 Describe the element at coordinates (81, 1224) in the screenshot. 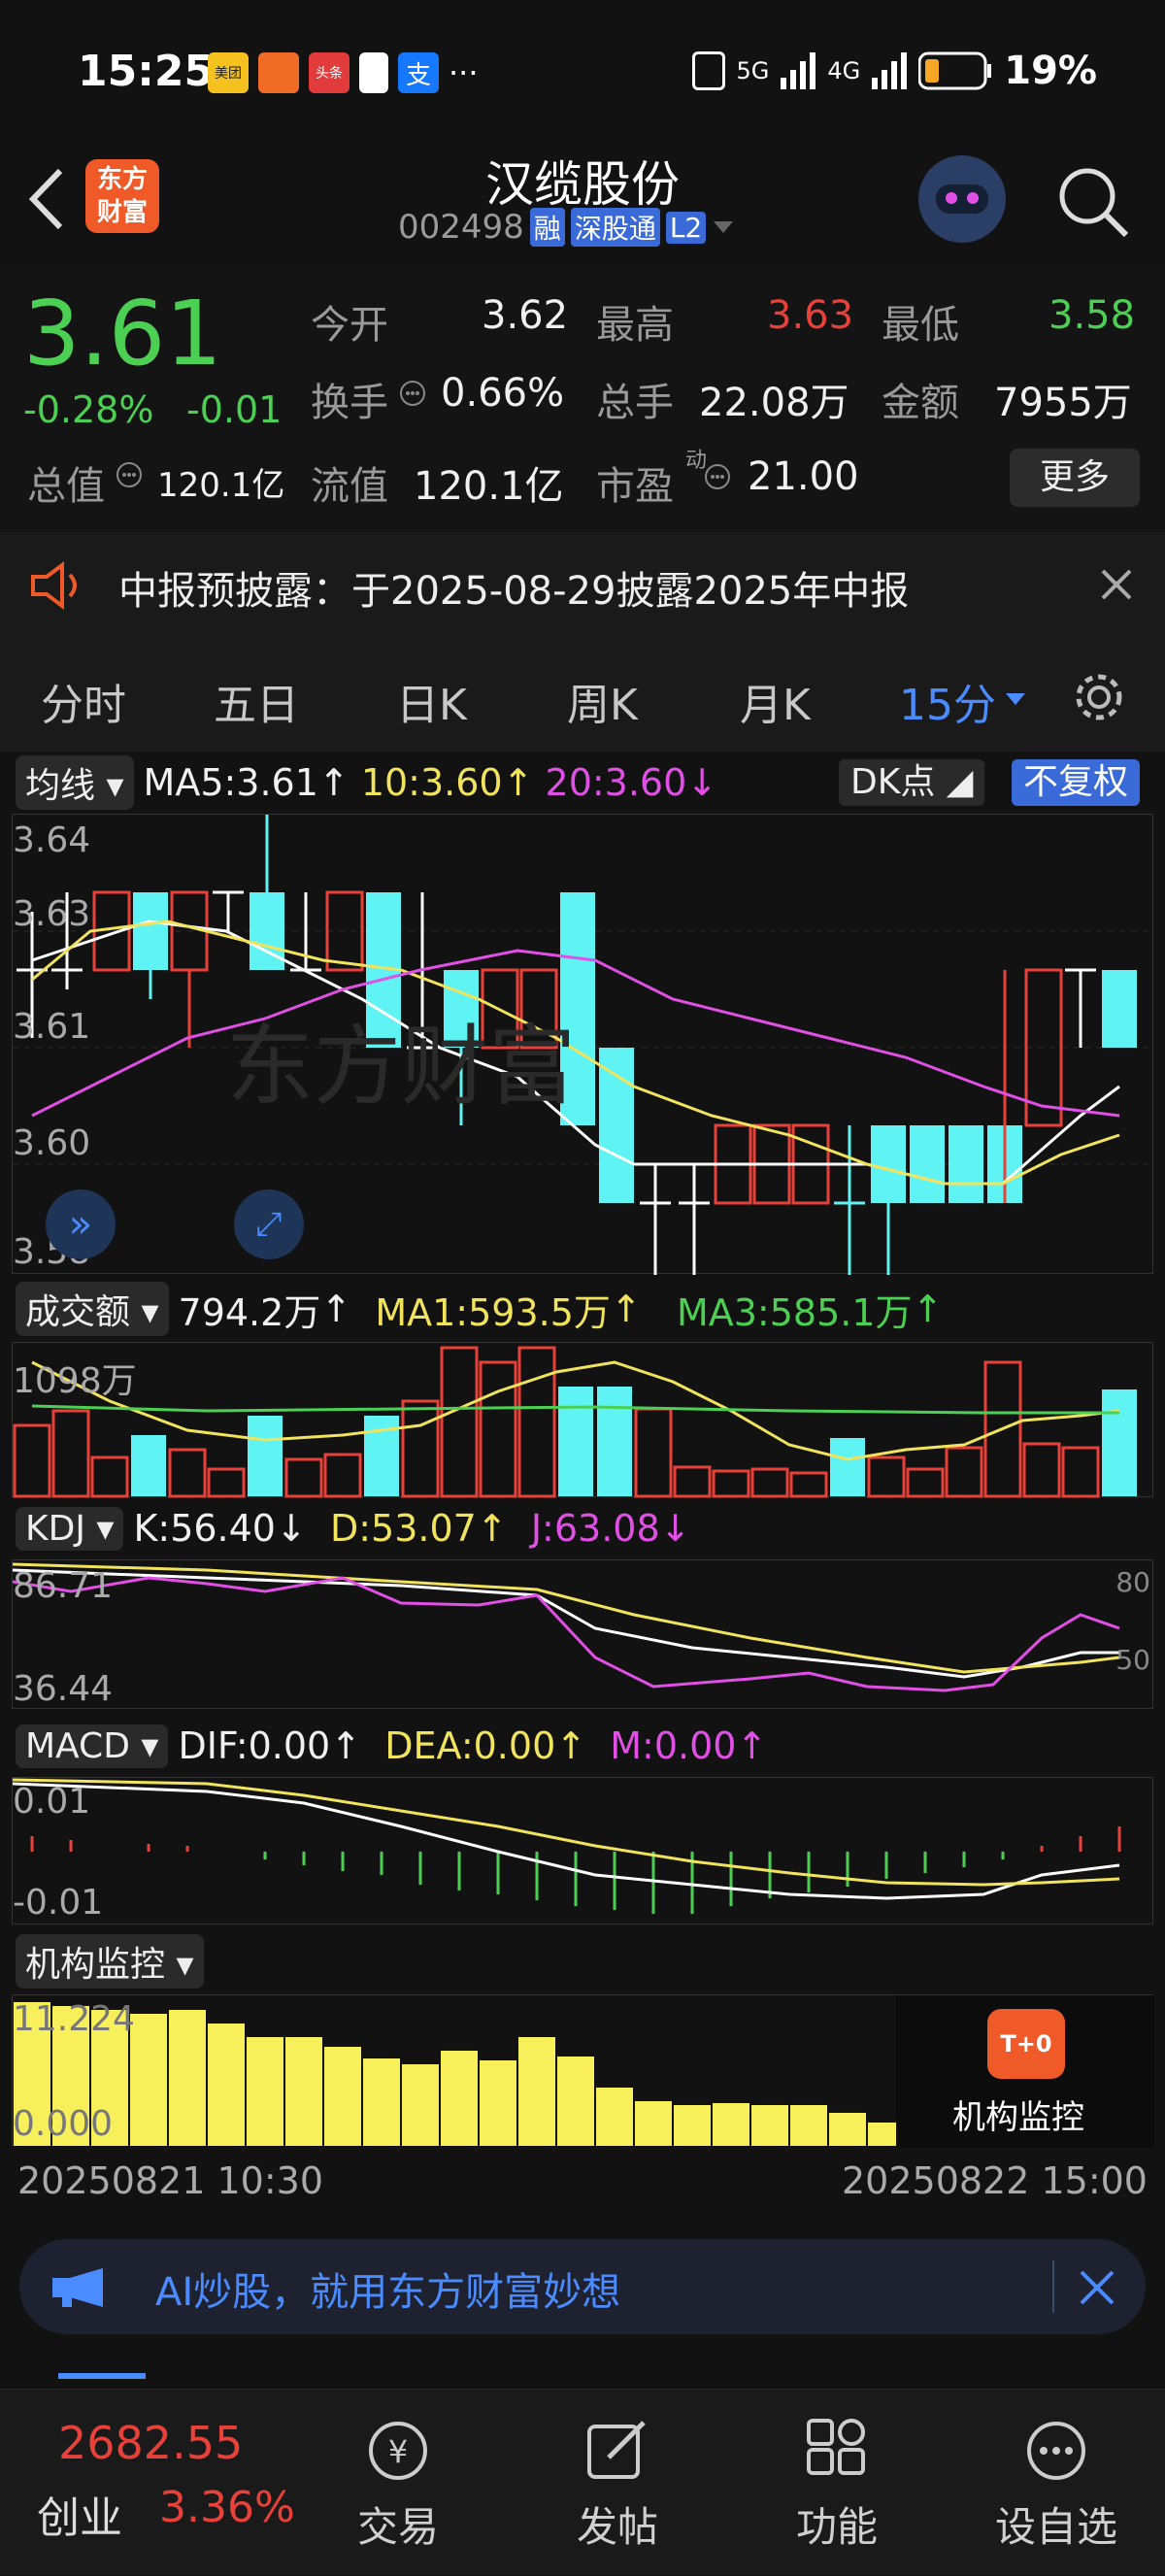

I see `expand-left-icon: »` at that location.